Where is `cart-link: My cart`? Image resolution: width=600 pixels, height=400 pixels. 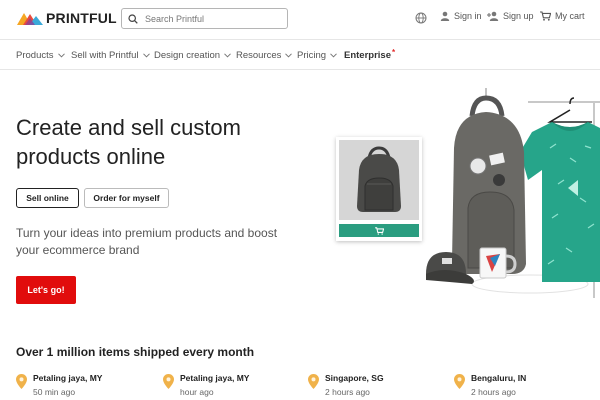
cart-link: My cart is located at coordinates (562, 16).